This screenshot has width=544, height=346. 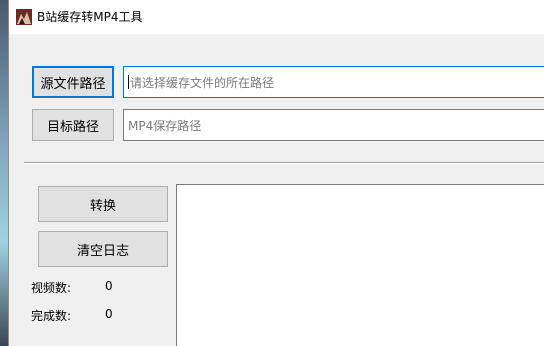 I want to click on target-path-input: MP4保存路径, so click(x=333, y=125).